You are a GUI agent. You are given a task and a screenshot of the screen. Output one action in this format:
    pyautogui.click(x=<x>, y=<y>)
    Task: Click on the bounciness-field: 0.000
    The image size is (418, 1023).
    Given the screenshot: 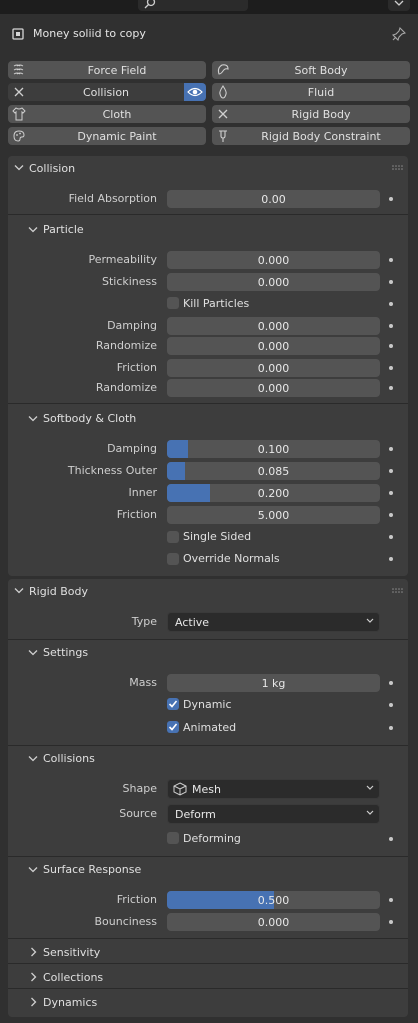 What is the action you would take?
    pyautogui.click(x=273, y=922)
    